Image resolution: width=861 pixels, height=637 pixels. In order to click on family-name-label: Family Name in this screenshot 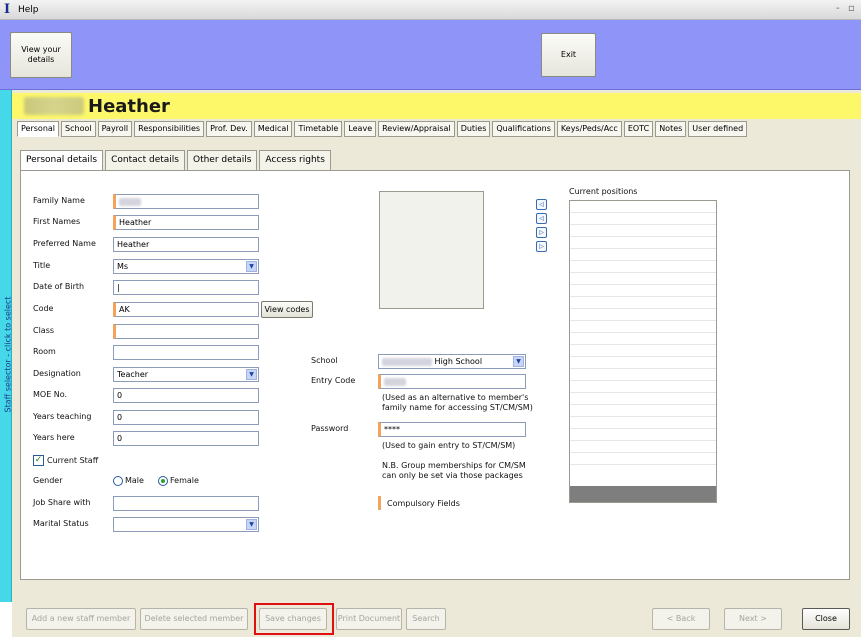, I will do `click(59, 200)`.